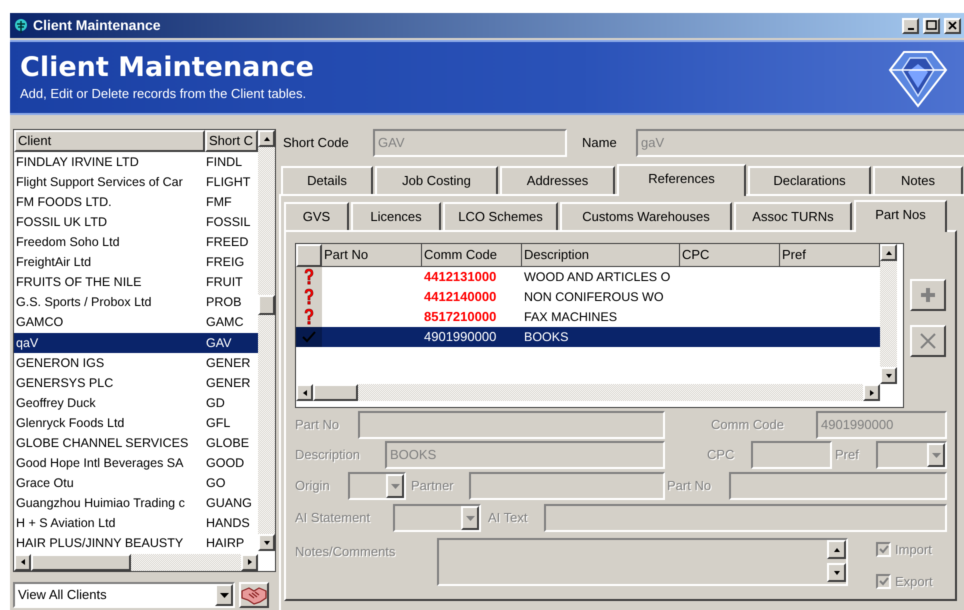 Image resolution: width=964 pixels, height=610 pixels. Describe the element at coordinates (109, 141) in the screenshot. I see `column-header: Client` at that location.